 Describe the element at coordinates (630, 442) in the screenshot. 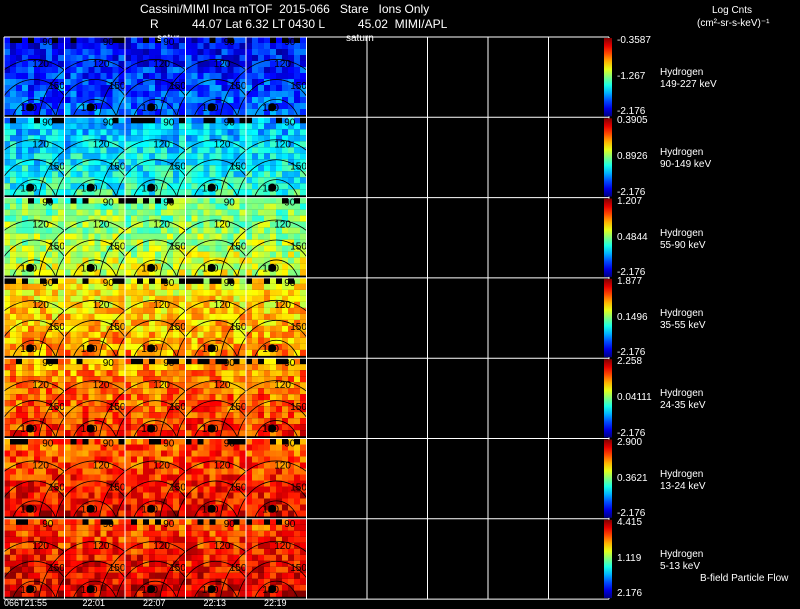

I see `color-bar-max: 2.900` at that location.